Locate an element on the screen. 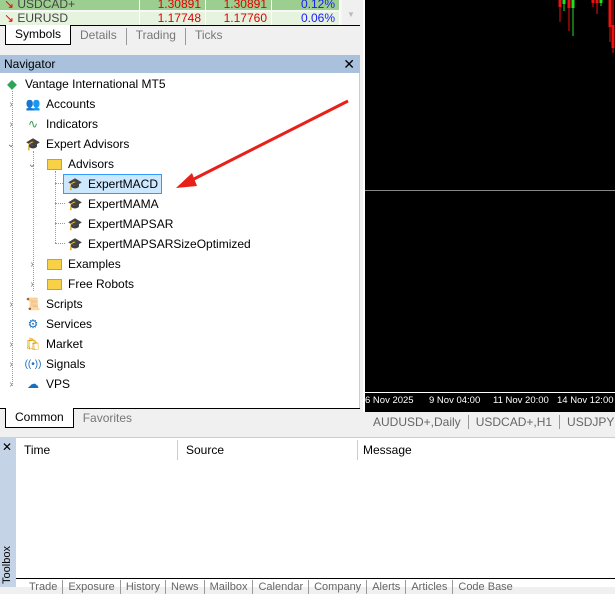  toolbox-label: Toolbox is located at coordinates (6, 565).